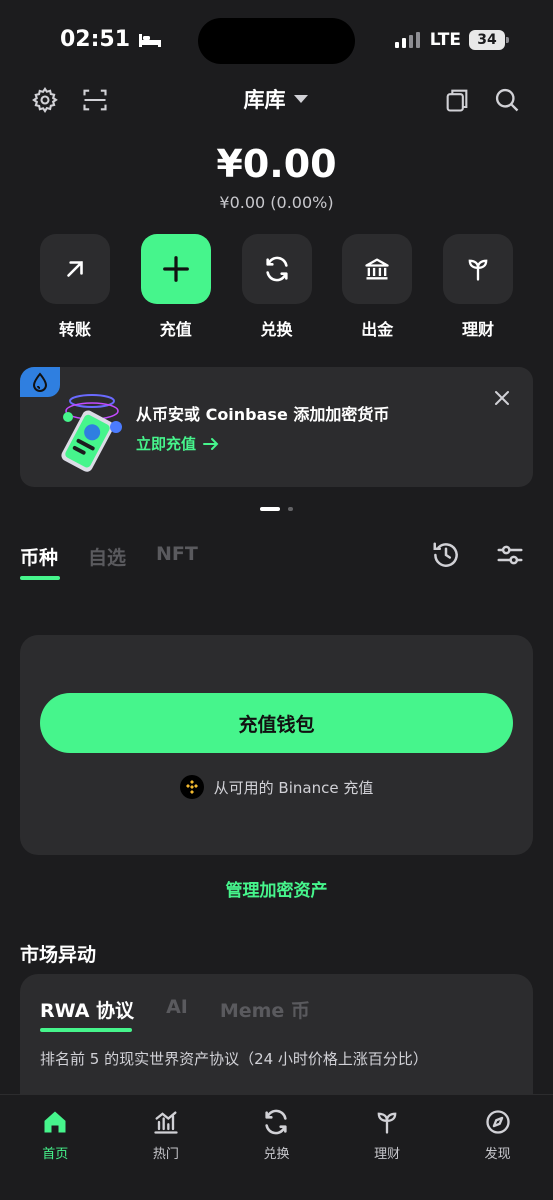  Describe the element at coordinates (300, 99) in the screenshot. I see `caret-down-icon` at that location.